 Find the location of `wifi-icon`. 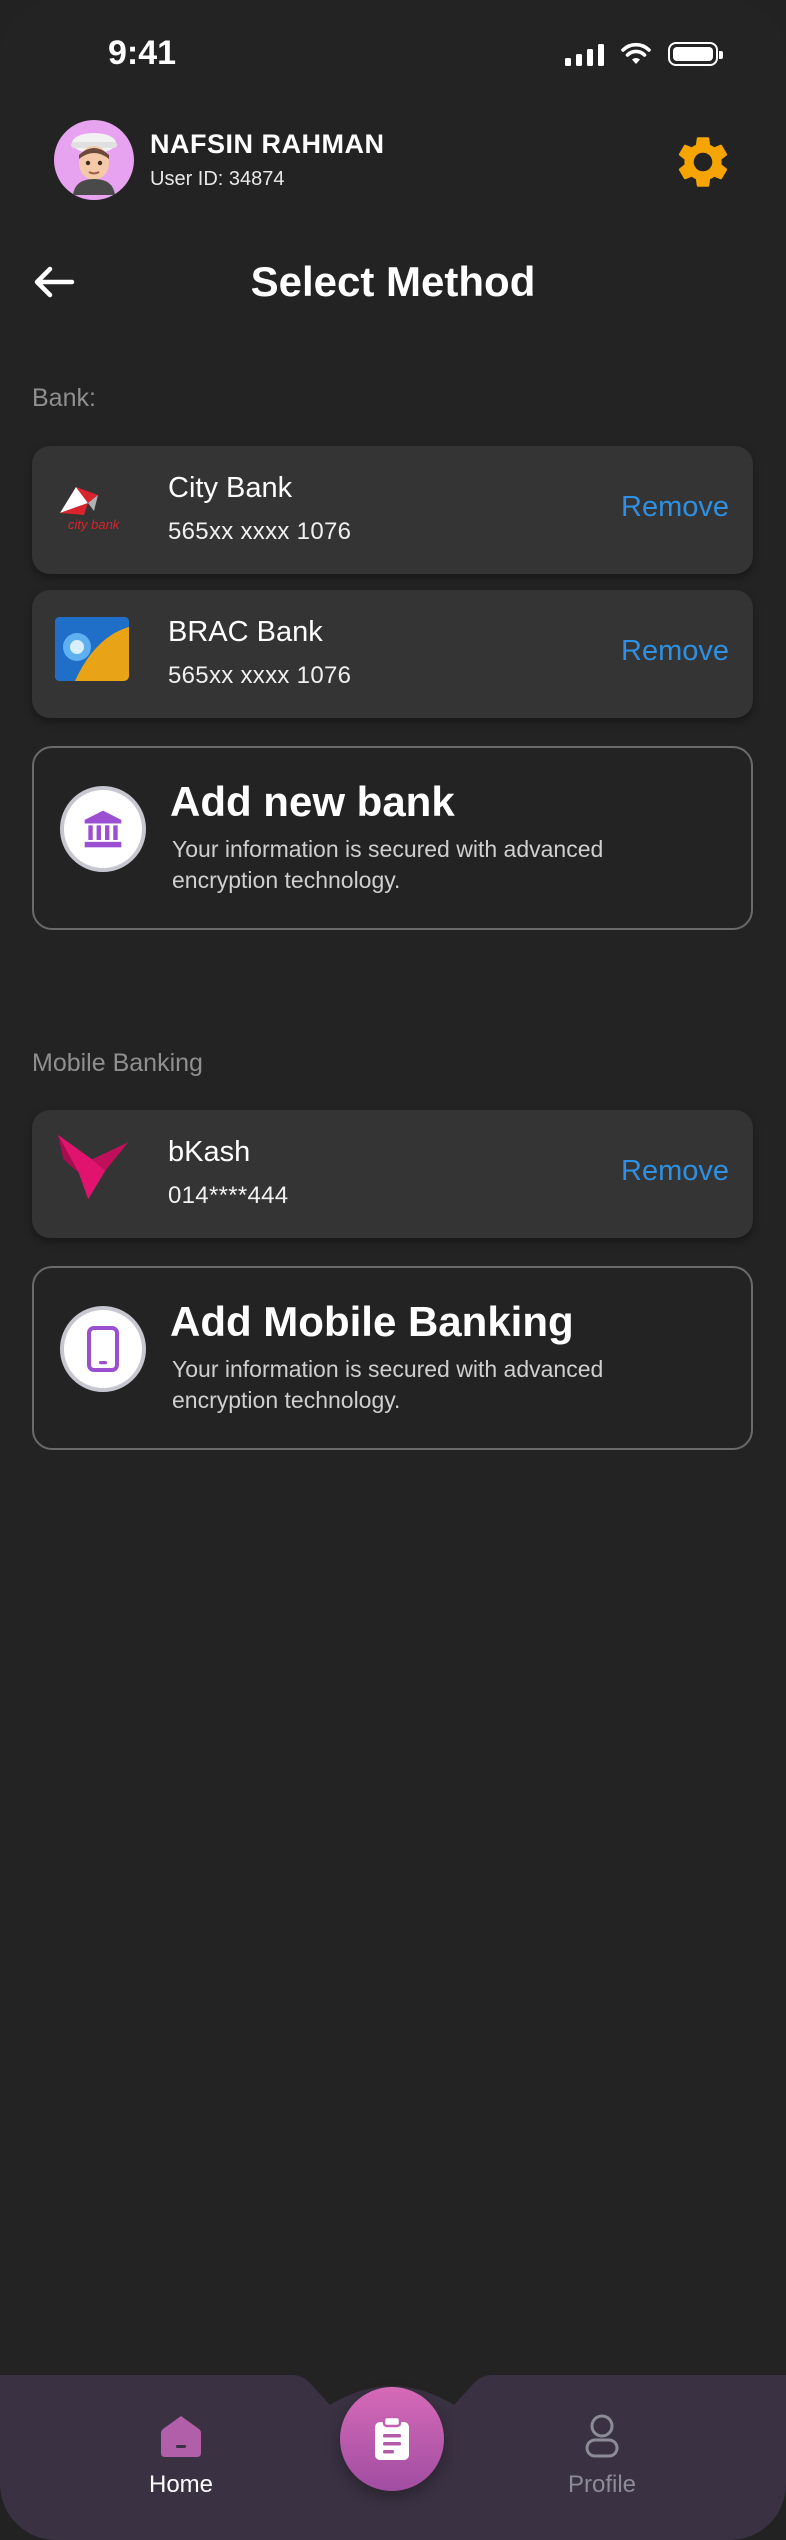

wifi-icon is located at coordinates (636, 53).